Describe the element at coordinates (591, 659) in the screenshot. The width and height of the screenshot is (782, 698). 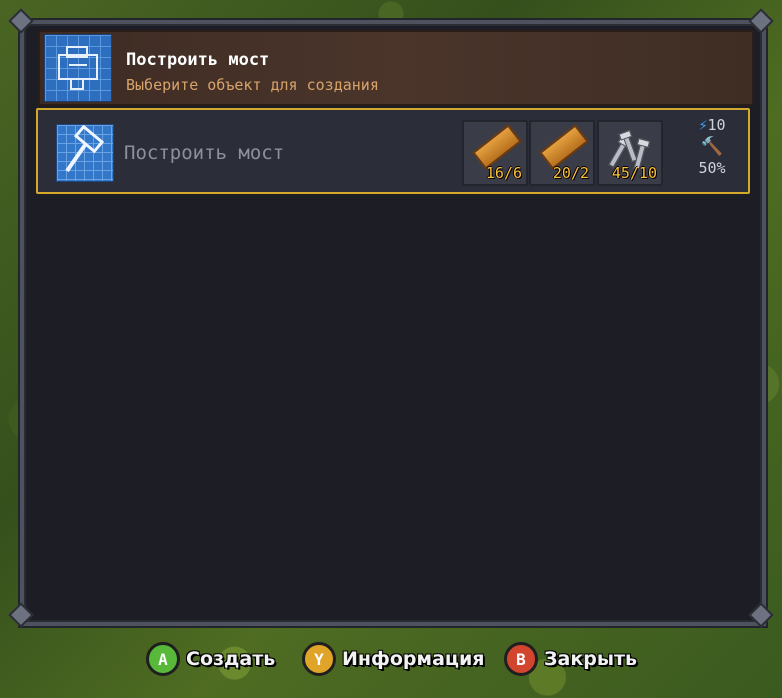
I see `close-button-label: Закрыть` at that location.